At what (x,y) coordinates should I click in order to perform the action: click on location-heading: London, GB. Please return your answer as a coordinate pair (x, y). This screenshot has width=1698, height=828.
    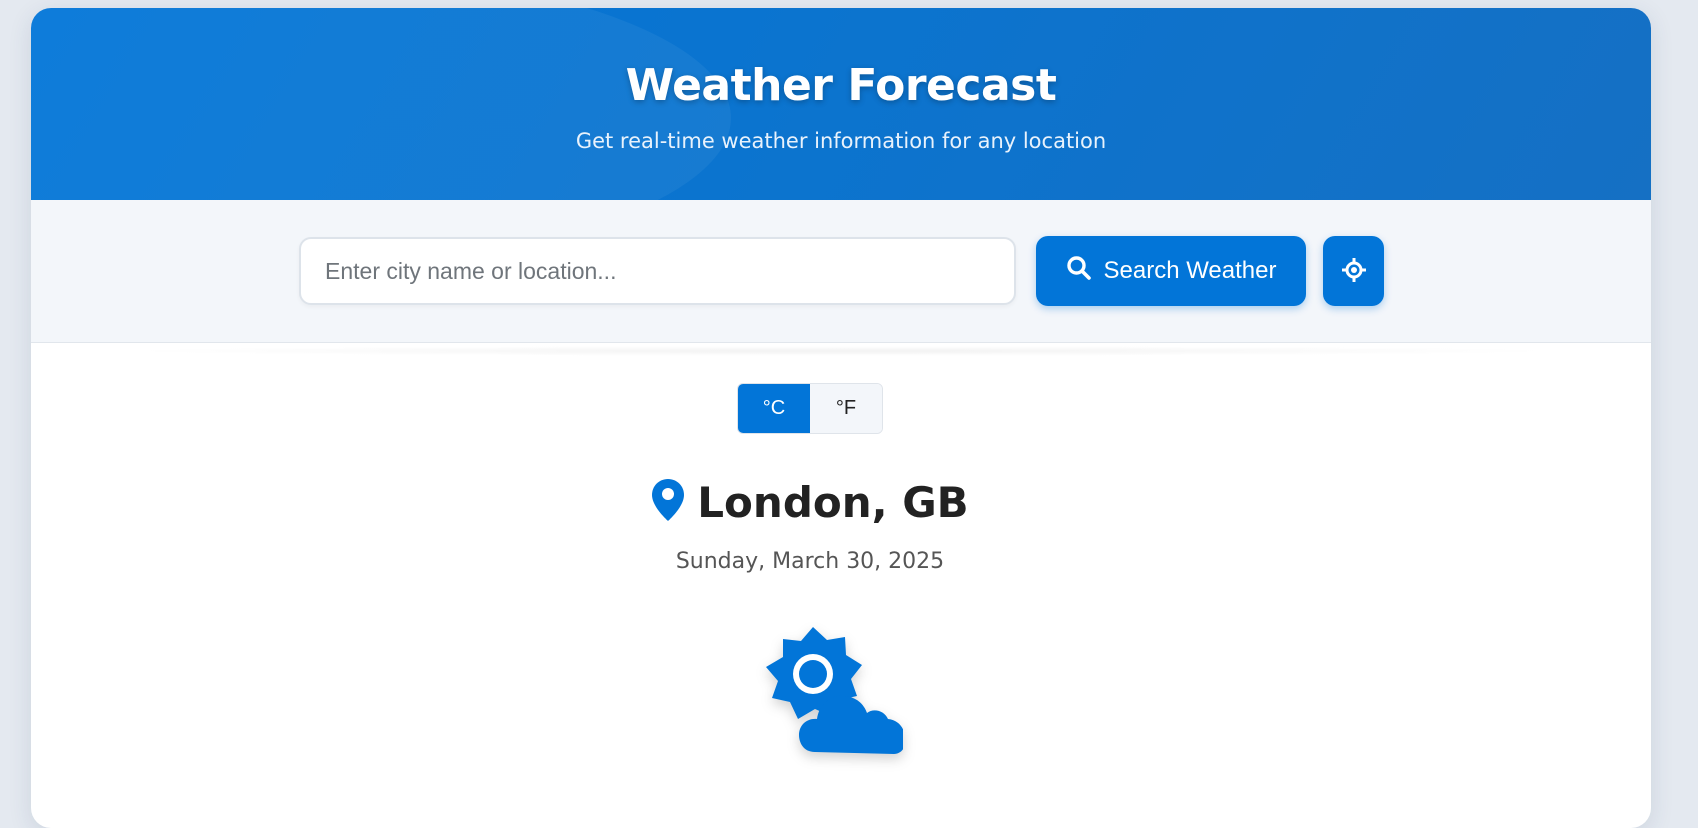
    Looking at the image, I should click on (810, 502).